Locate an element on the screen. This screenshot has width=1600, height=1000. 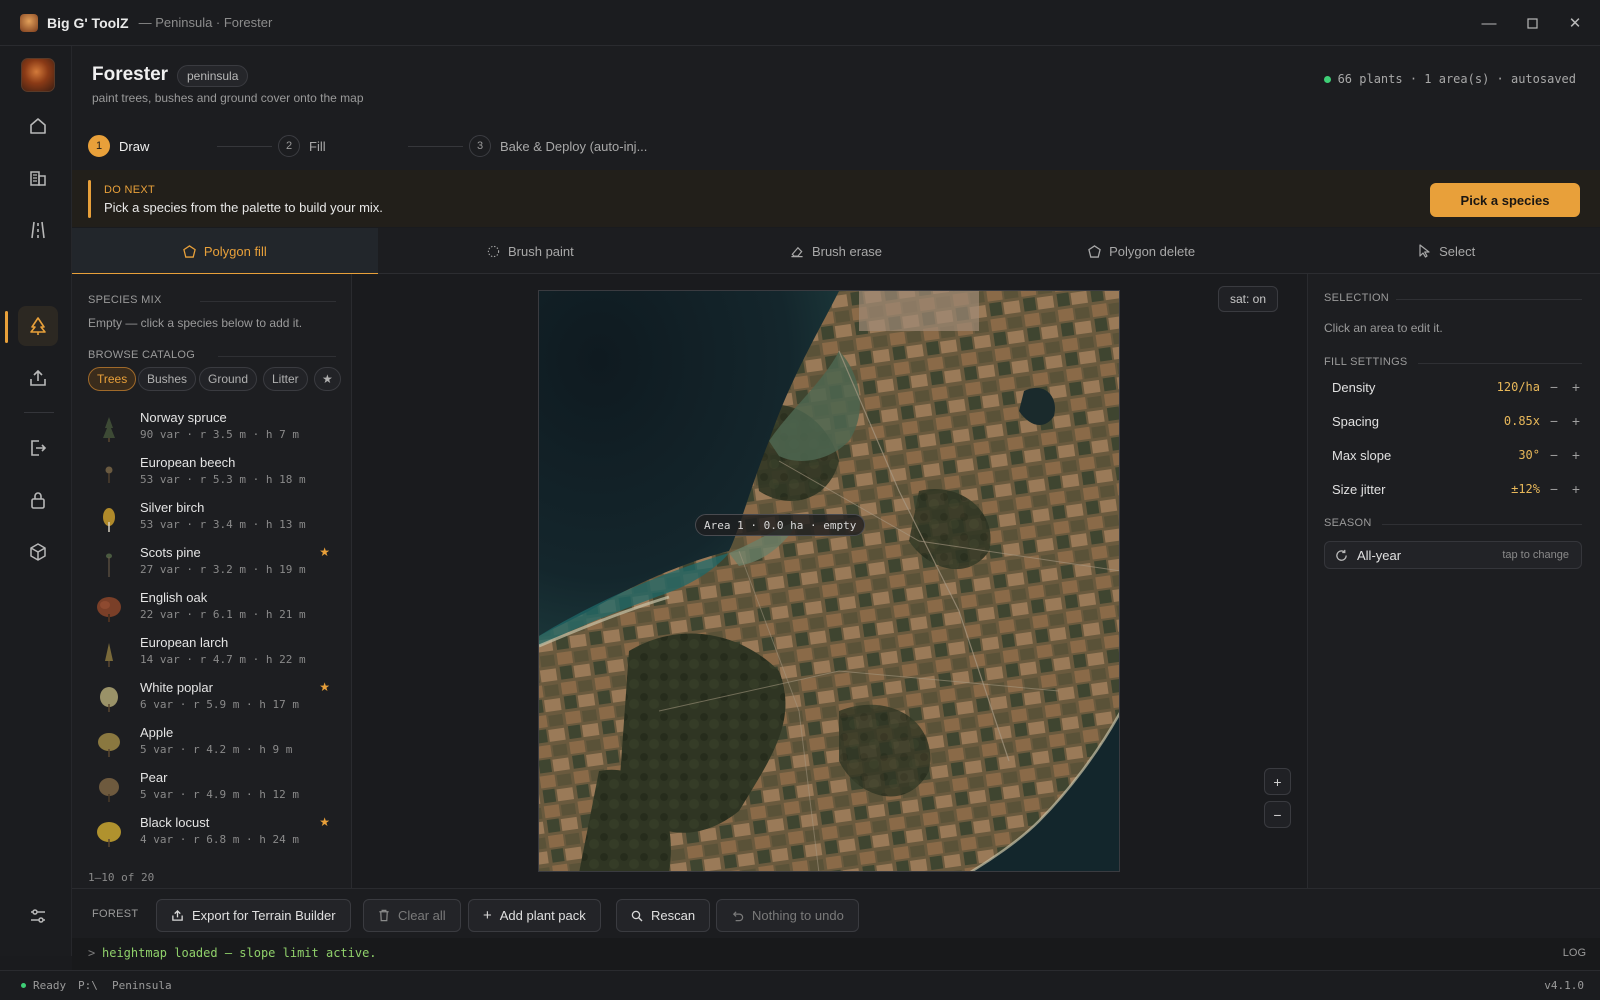
button-label: Clear all is located at coordinates (422, 915).